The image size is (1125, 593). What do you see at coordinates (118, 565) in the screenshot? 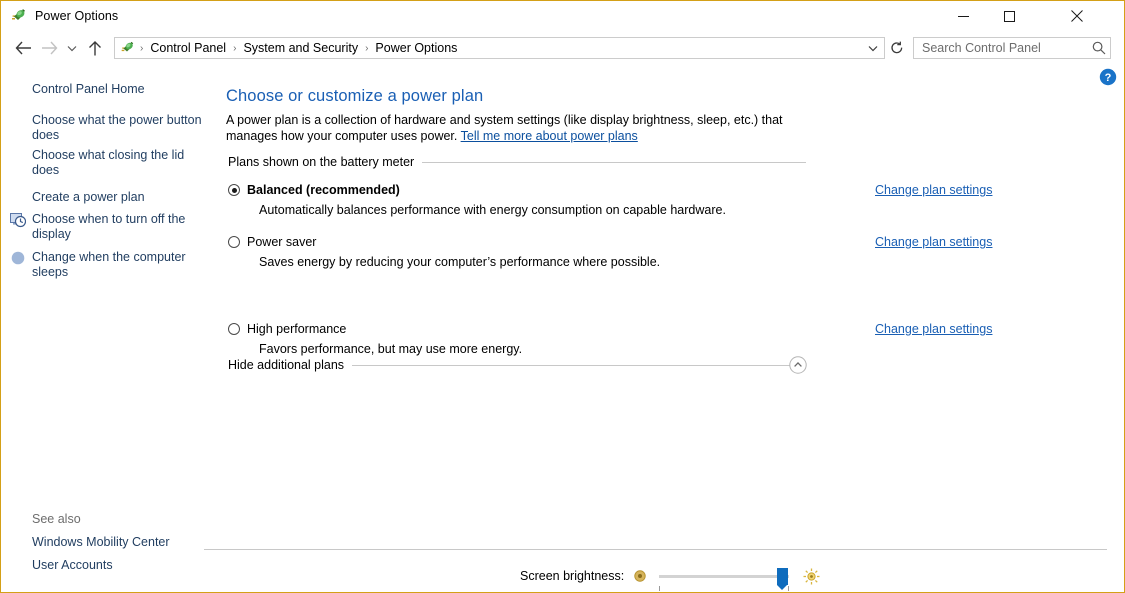
I see `sidebar-item-user-accounts: User Accounts` at bounding box center [118, 565].